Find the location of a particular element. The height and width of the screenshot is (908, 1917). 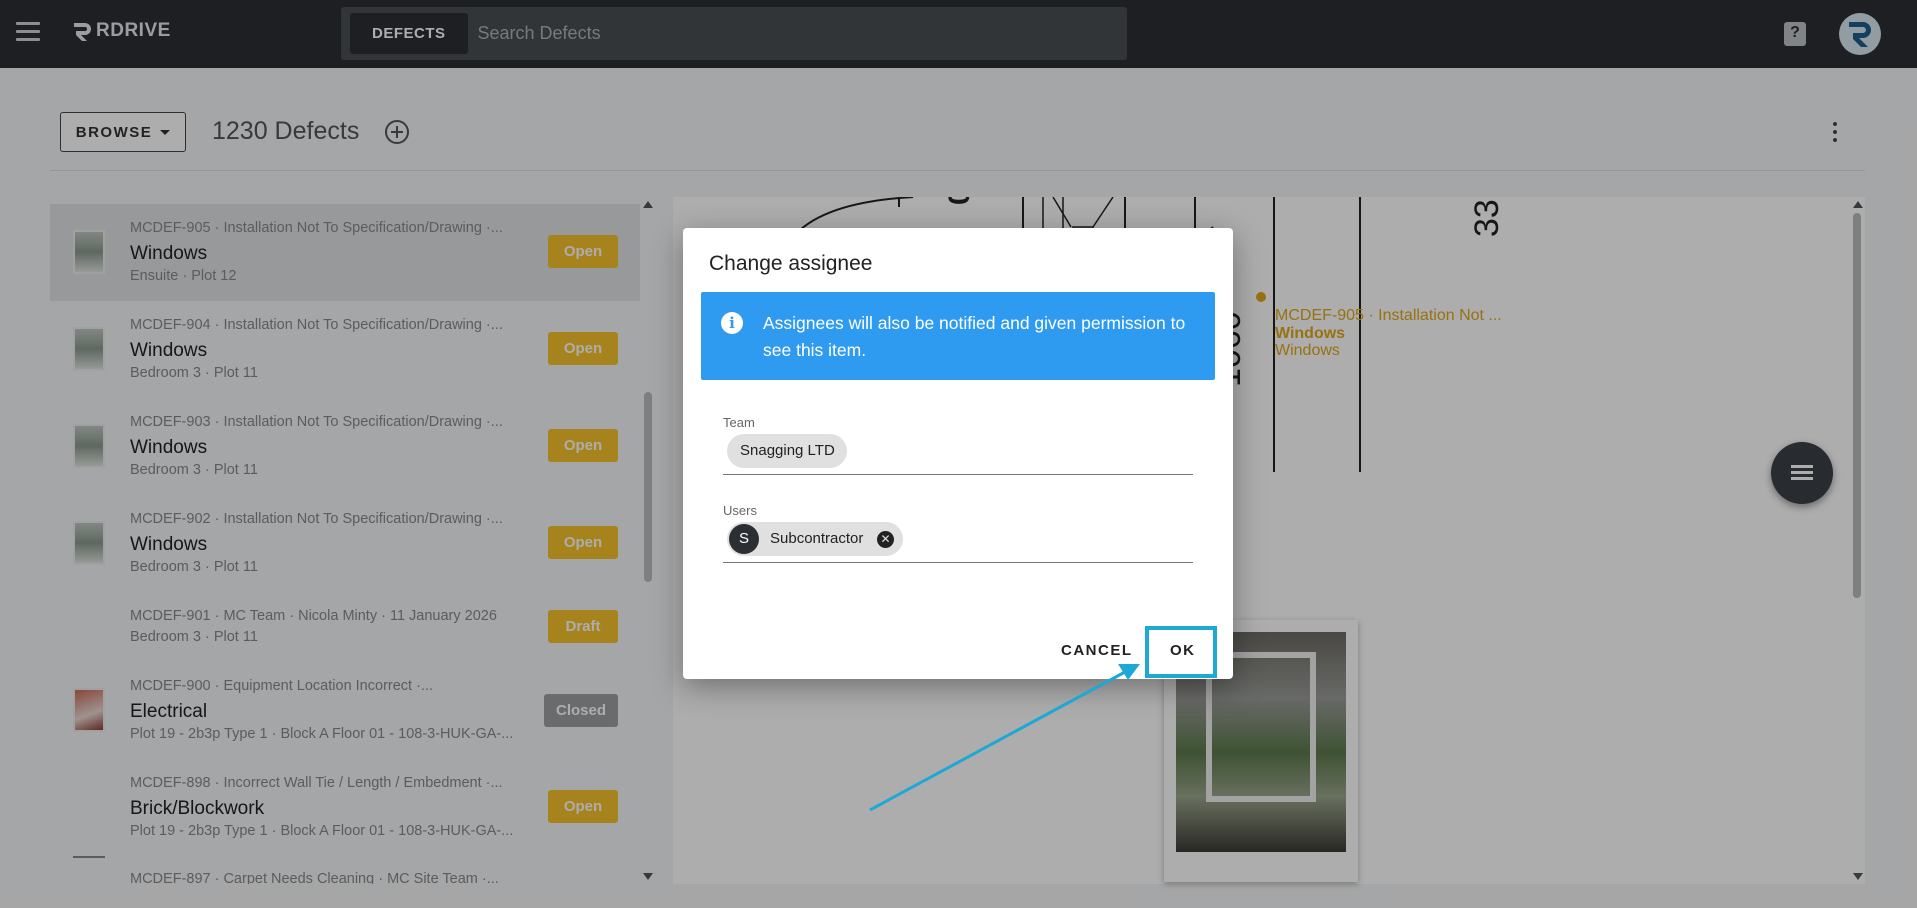

user-chip-avatar: S is located at coordinates (744, 539).